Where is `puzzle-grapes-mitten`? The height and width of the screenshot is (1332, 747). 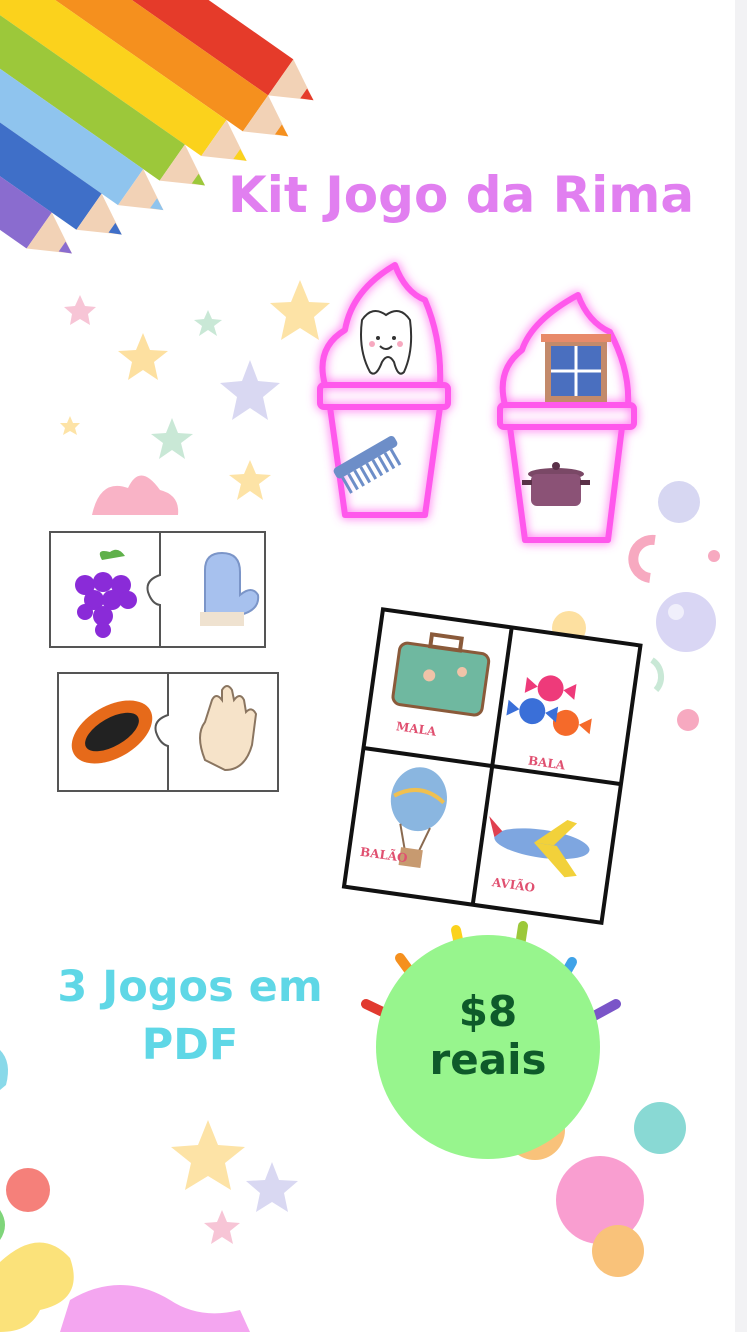 puzzle-grapes-mitten is located at coordinates (157, 589).